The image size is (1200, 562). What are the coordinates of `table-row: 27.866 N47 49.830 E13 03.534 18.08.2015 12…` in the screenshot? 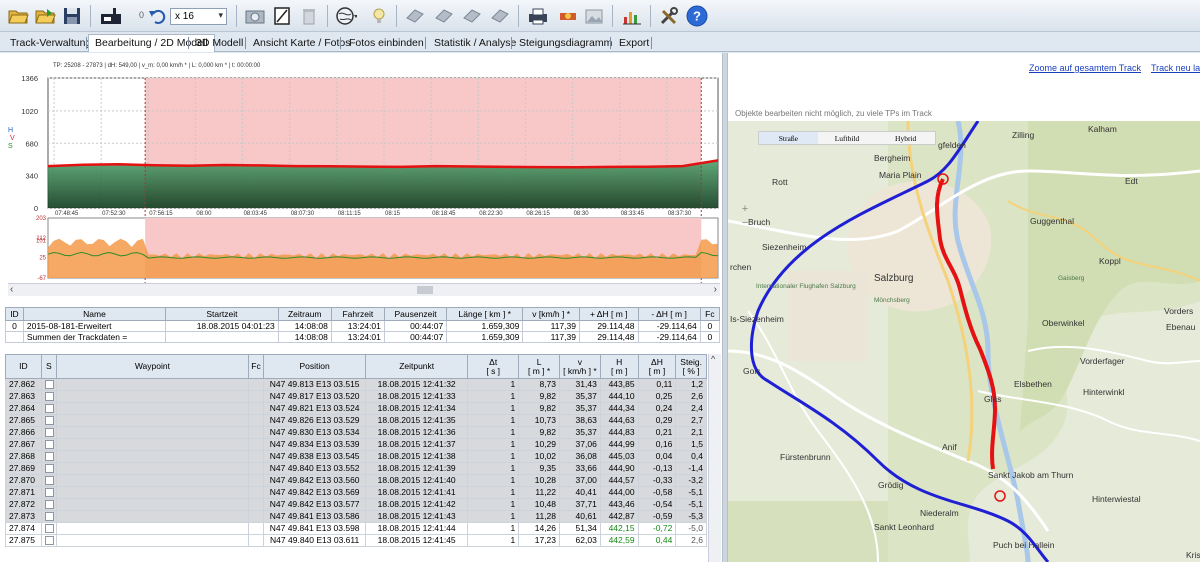 It's located at (356, 432).